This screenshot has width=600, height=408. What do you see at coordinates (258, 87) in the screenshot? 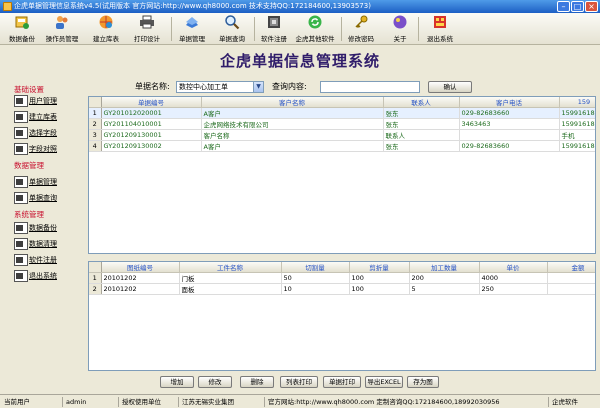
I see `chevron-down-icon: ▼` at bounding box center [258, 87].